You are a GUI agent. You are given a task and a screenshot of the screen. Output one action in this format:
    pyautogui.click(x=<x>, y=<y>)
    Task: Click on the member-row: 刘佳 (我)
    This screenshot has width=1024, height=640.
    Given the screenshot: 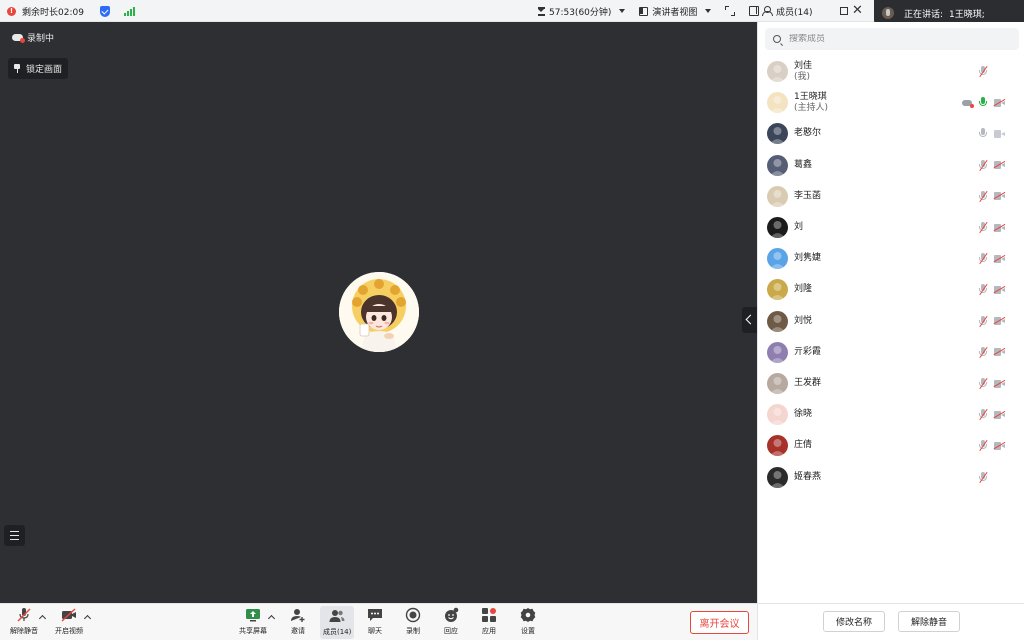 What is the action you would take?
    pyautogui.click(x=891, y=71)
    